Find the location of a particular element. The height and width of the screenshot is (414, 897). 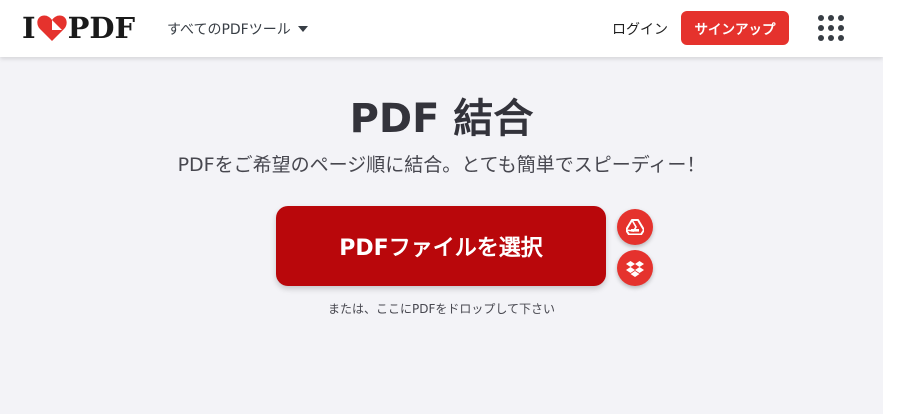

all-tools-dropdown: すべてのPDFツール is located at coordinates (237, 29).